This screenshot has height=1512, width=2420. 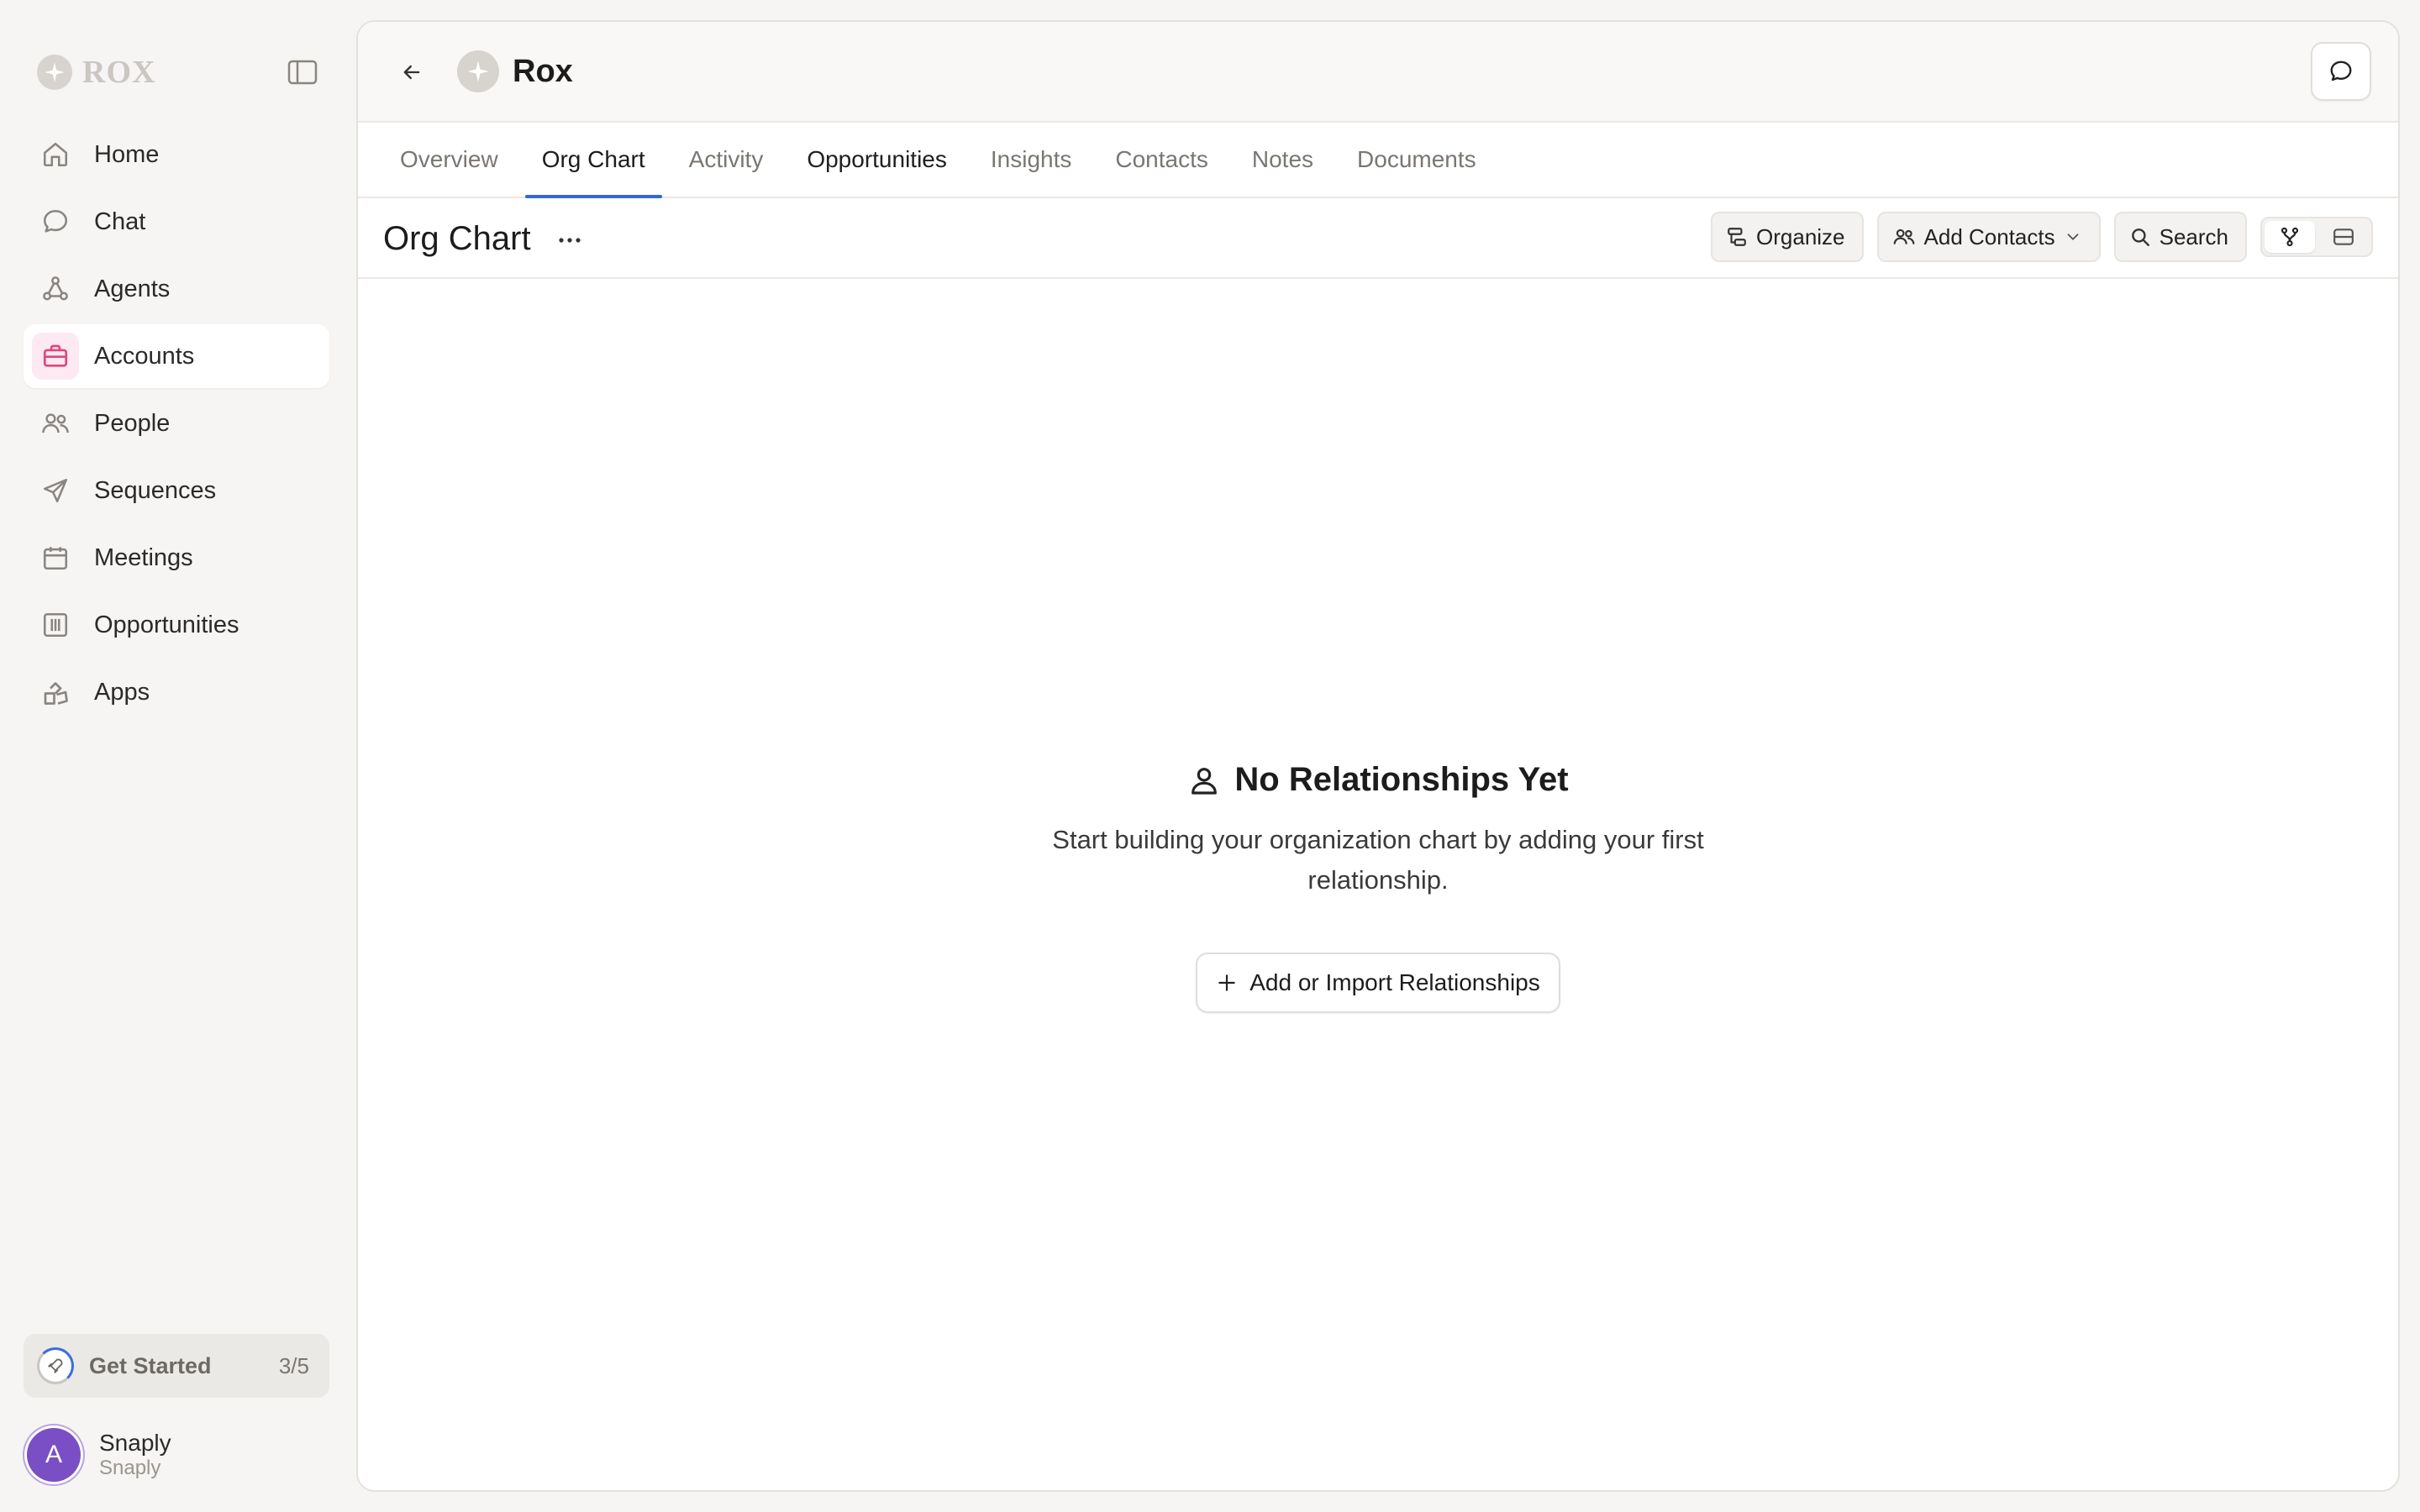 I want to click on sidebar-toggle-icon, so click(x=302, y=72).